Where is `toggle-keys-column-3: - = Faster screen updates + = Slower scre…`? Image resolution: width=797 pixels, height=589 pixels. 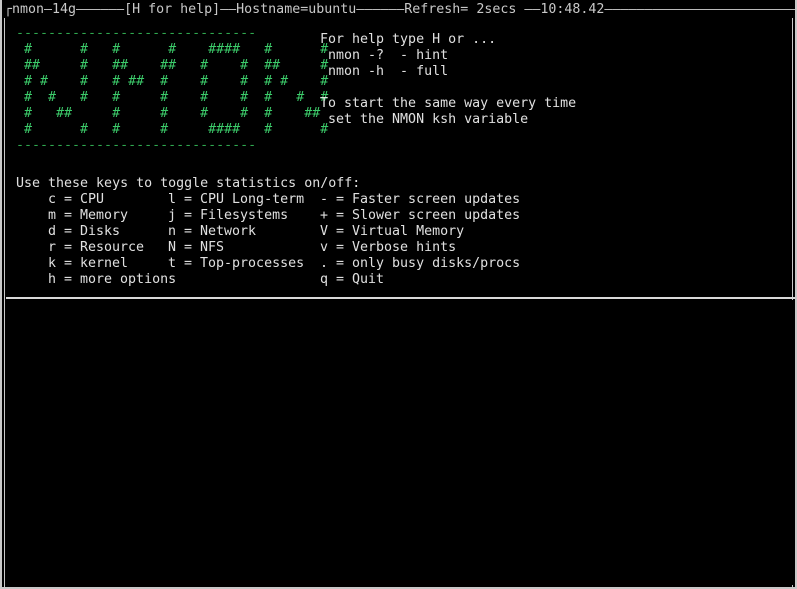 toggle-keys-column-3: - = Faster screen updates + = Slower scre… is located at coordinates (420, 240).